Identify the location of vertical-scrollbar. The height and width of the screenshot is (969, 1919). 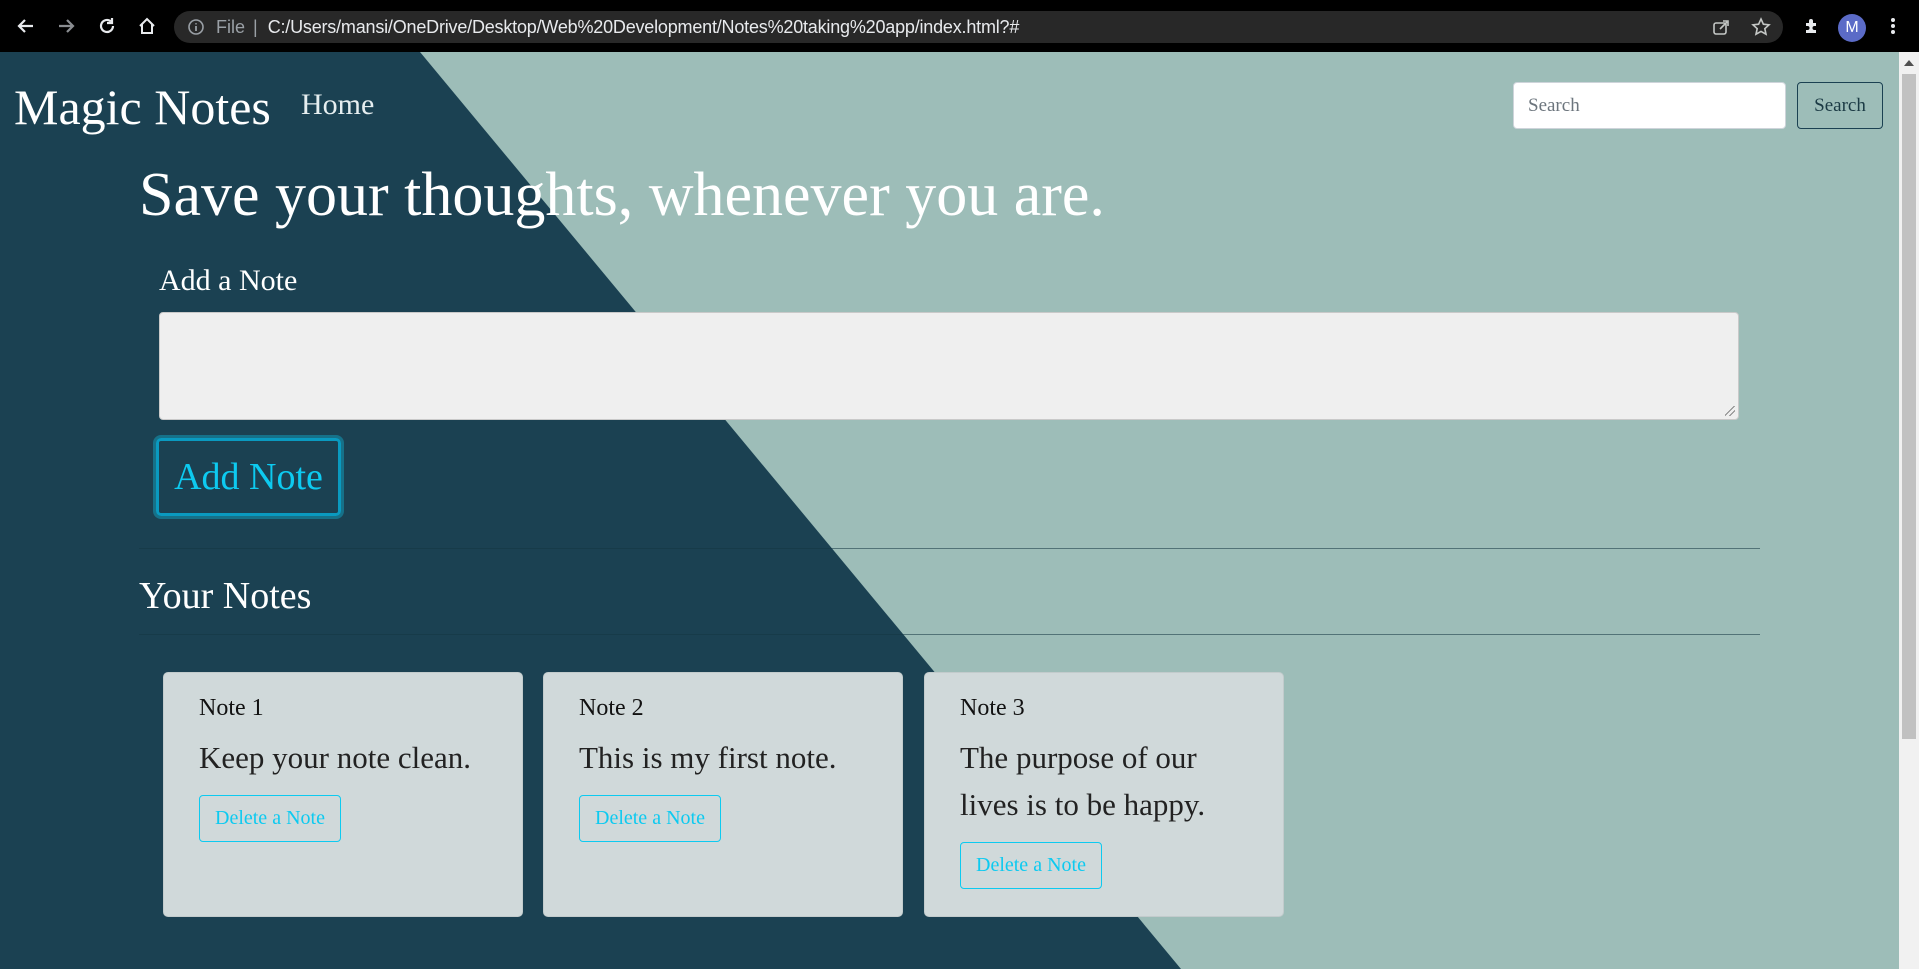
(1909, 510).